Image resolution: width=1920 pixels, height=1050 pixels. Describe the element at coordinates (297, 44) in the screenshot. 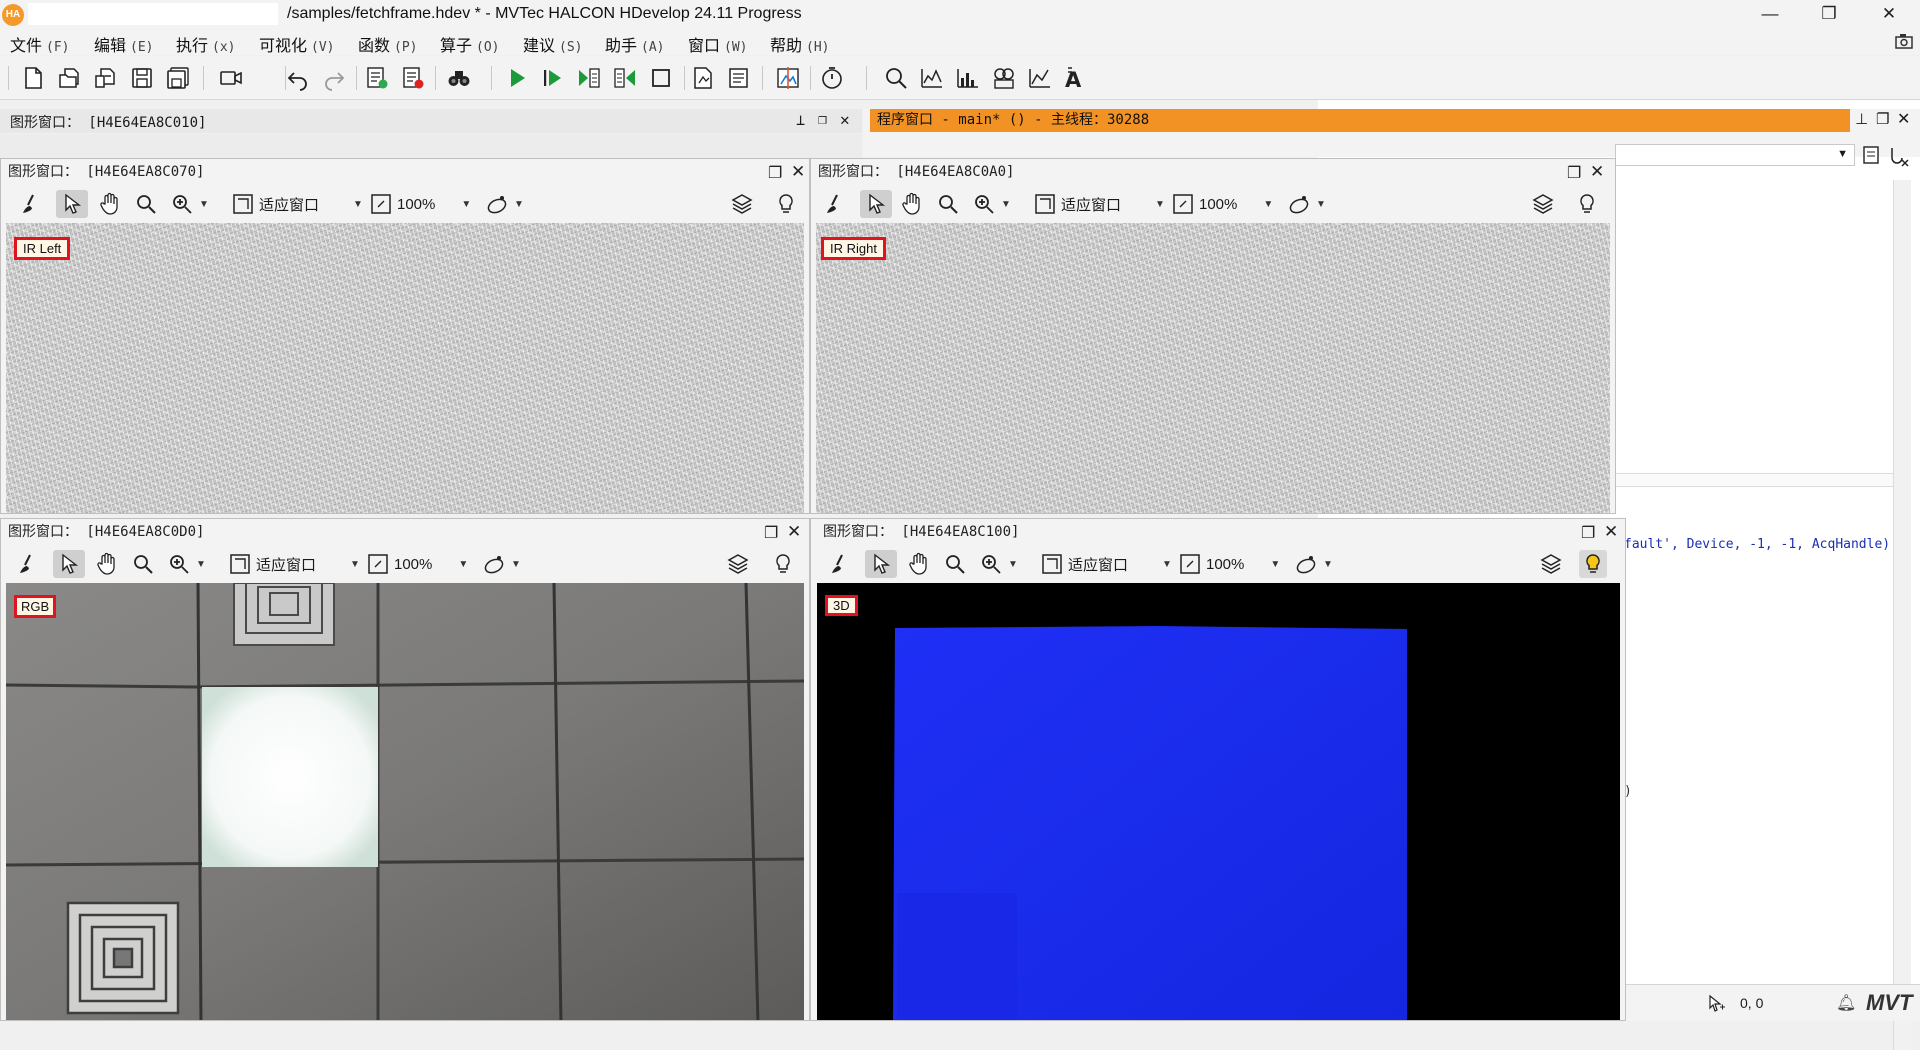

I see `menu-visualize: 可视化 (V)` at that location.